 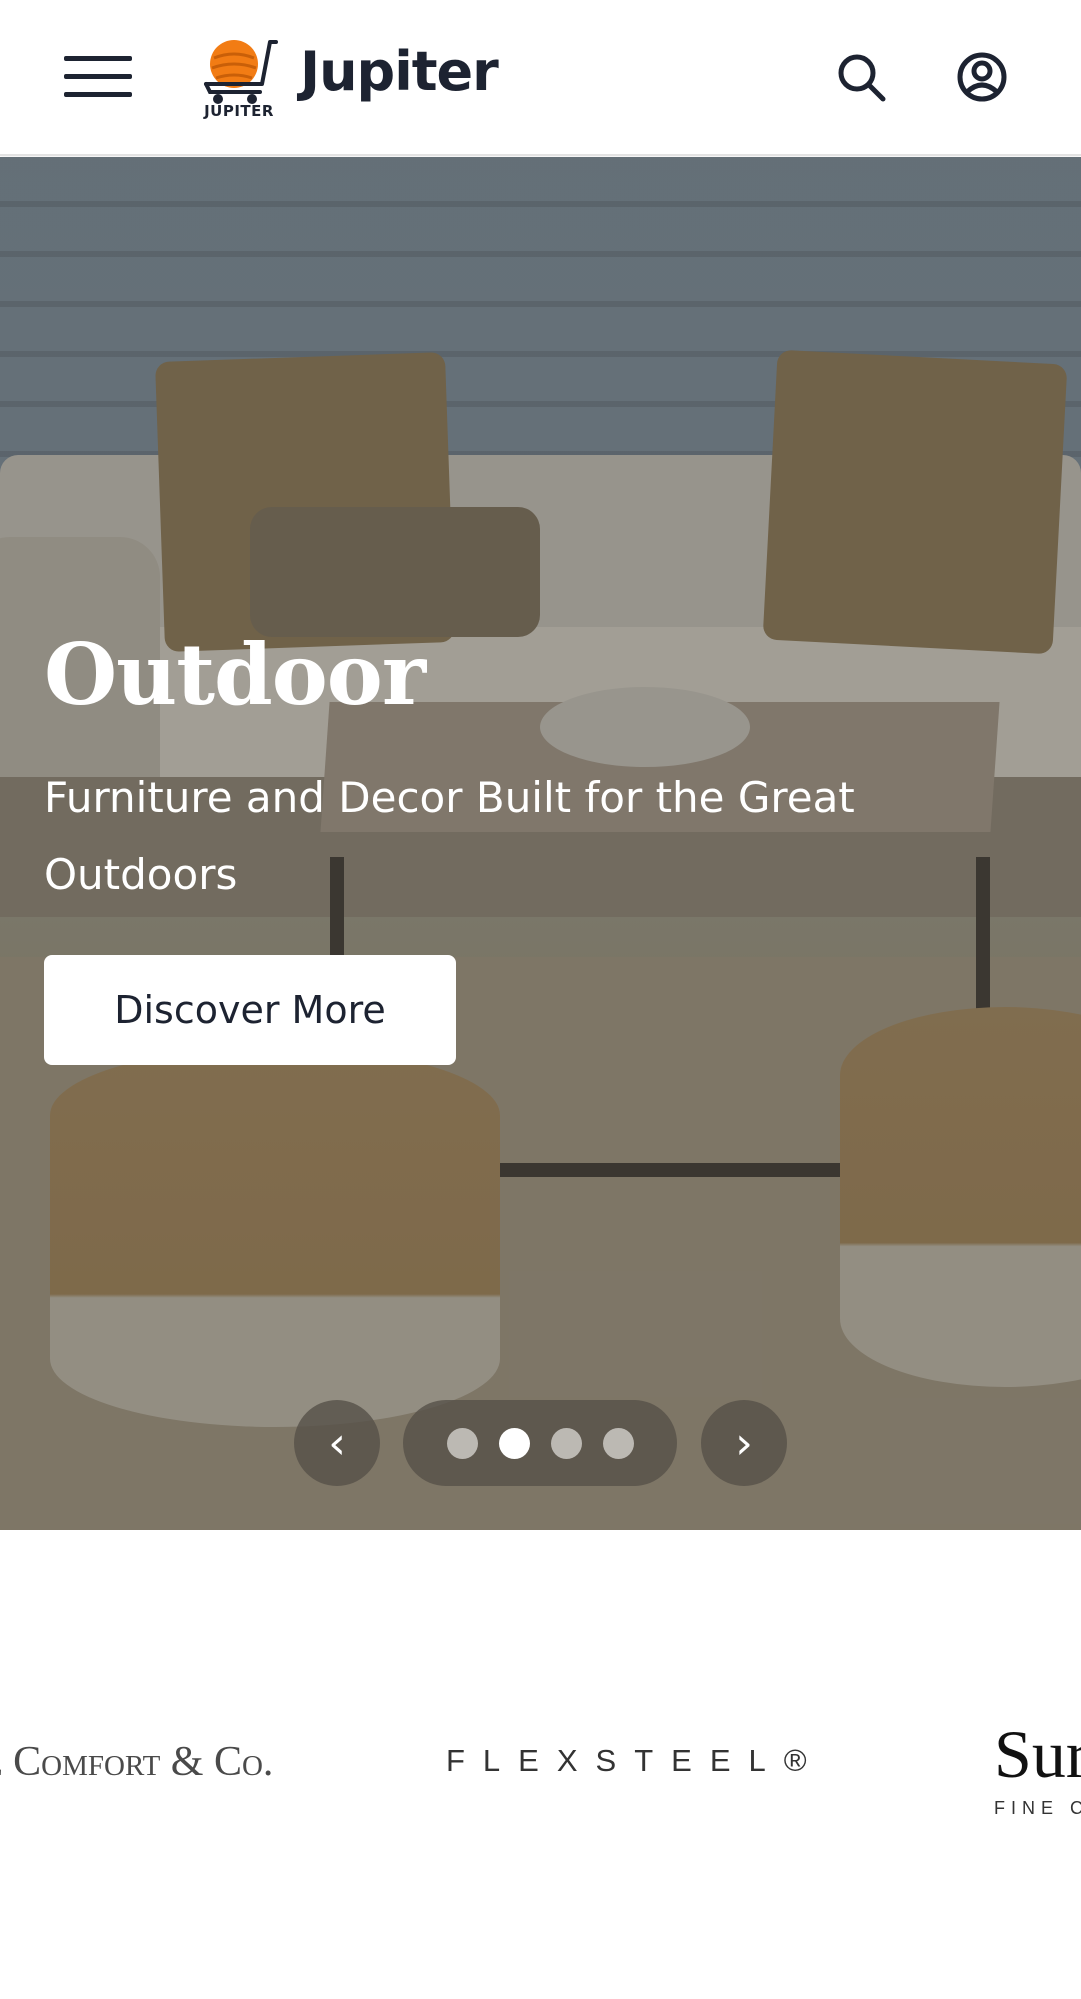 I want to click on brand-logo-third-subtext: FINE C, so click(x=1037, y=1808).